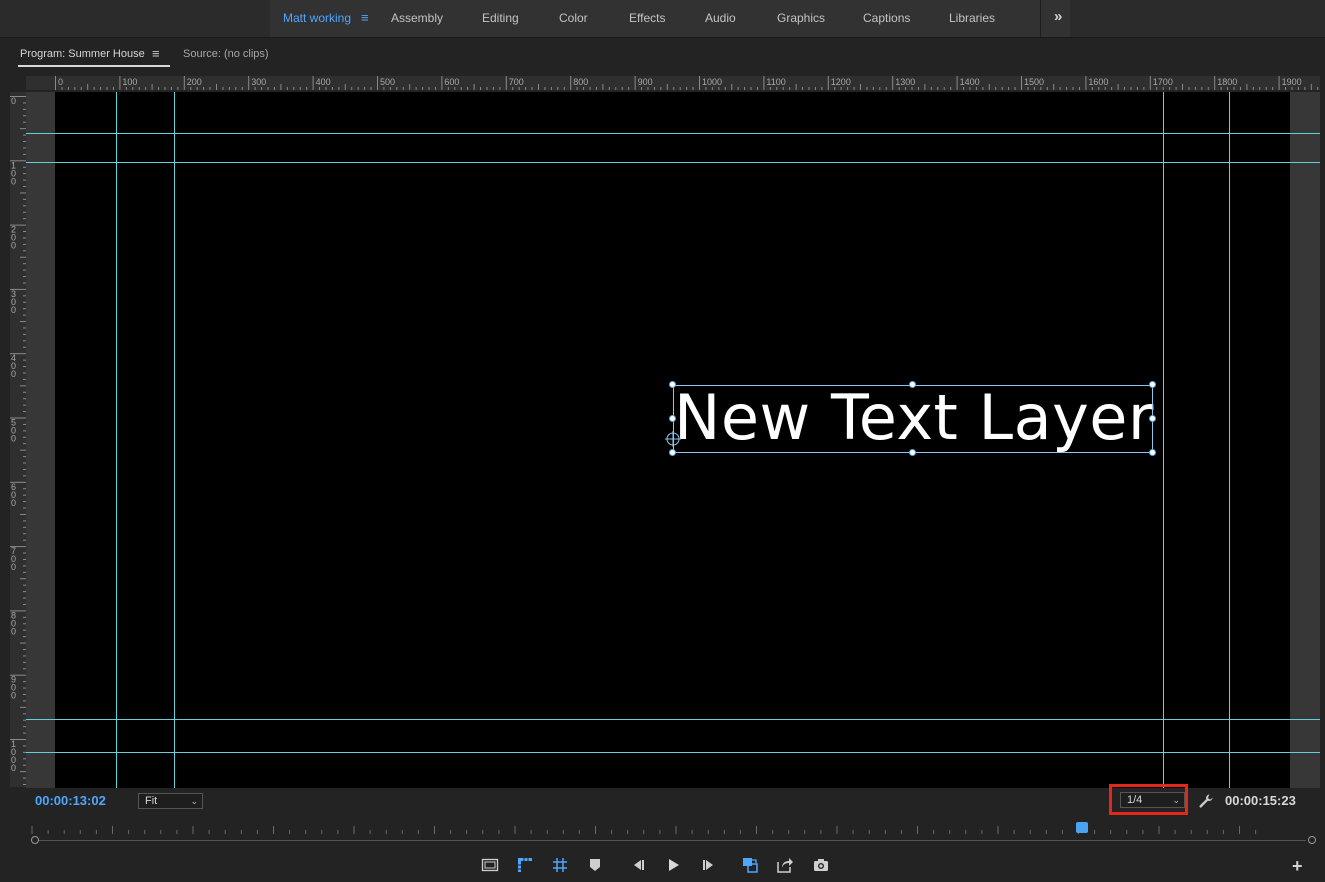 This screenshot has height=882, width=1325. I want to click on guides-toggle-icon, so click(560, 865).